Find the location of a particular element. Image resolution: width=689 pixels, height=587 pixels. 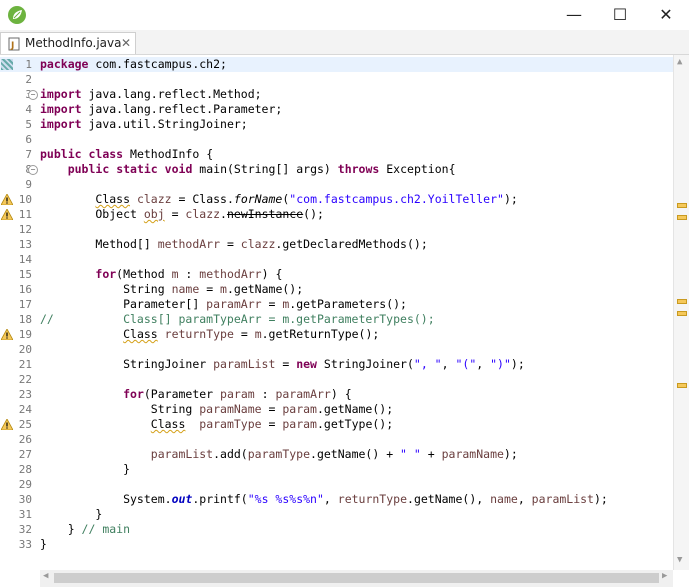

code-line: 11 Object obj = clazz.newInstance(); is located at coordinates (336, 214).